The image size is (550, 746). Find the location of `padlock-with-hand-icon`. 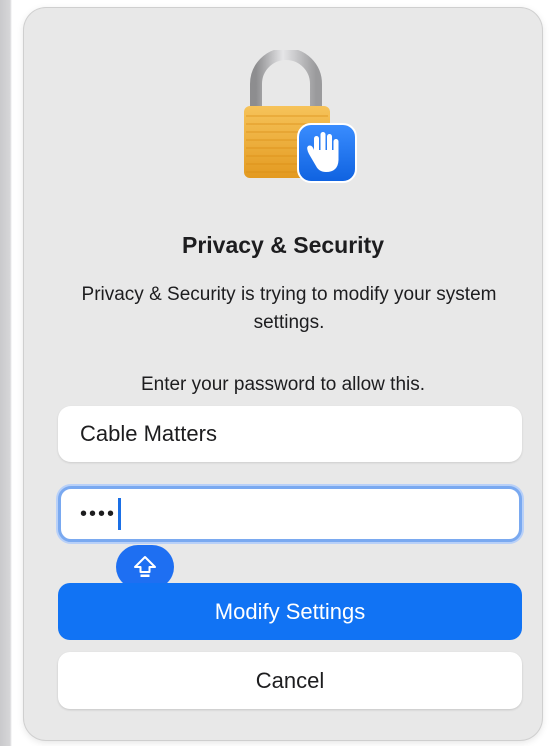

padlock-with-hand-icon is located at coordinates (314, 119).